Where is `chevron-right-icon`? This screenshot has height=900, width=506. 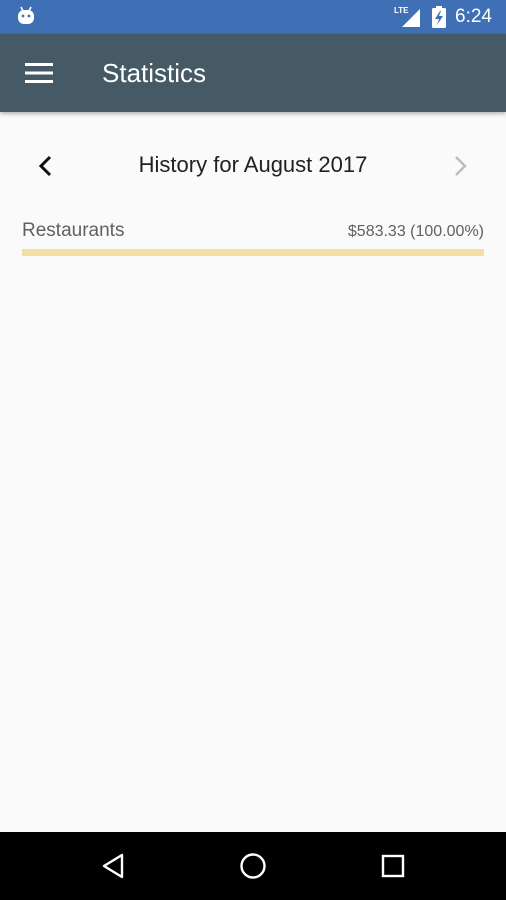 chevron-right-icon is located at coordinates (461, 166).